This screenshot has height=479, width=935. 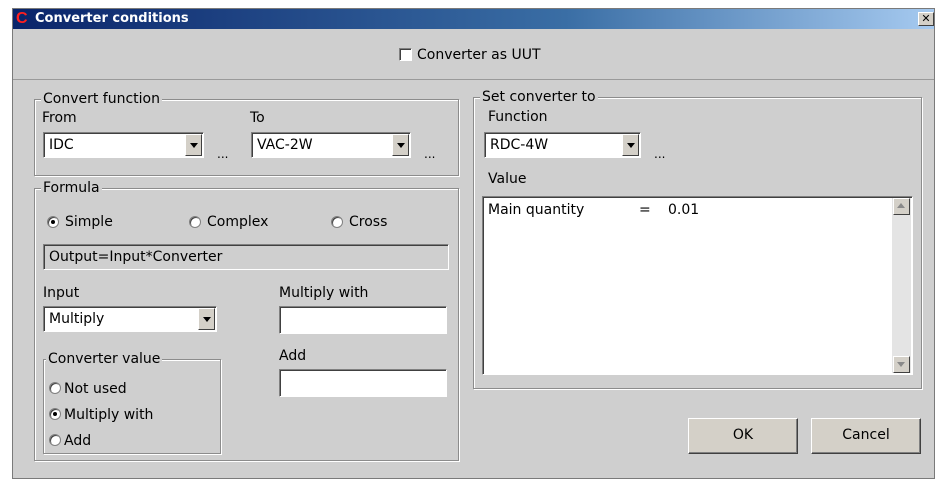 What do you see at coordinates (518, 117) in the screenshot?
I see `function-label: Function` at bounding box center [518, 117].